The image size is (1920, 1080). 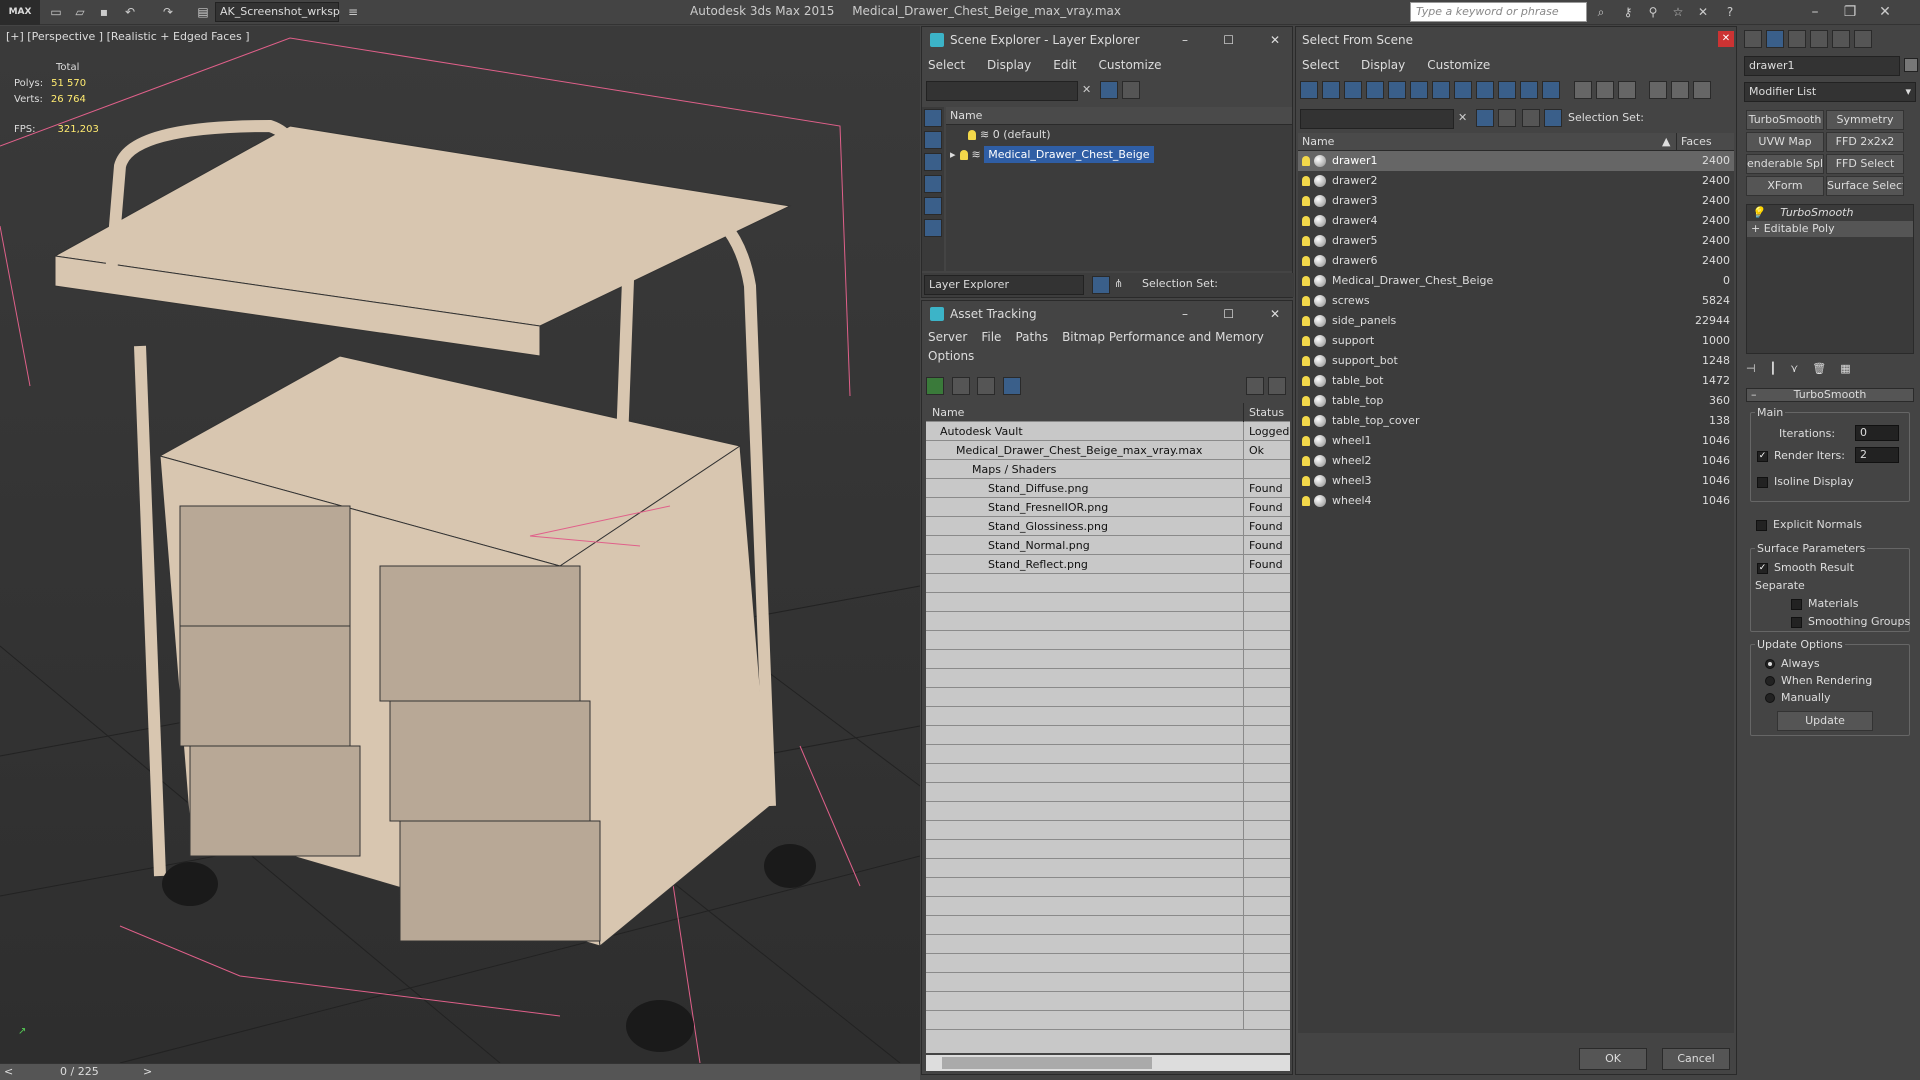 What do you see at coordinates (1516, 261) in the screenshot?
I see `object-row: drawer6 2400` at bounding box center [1516, 261].